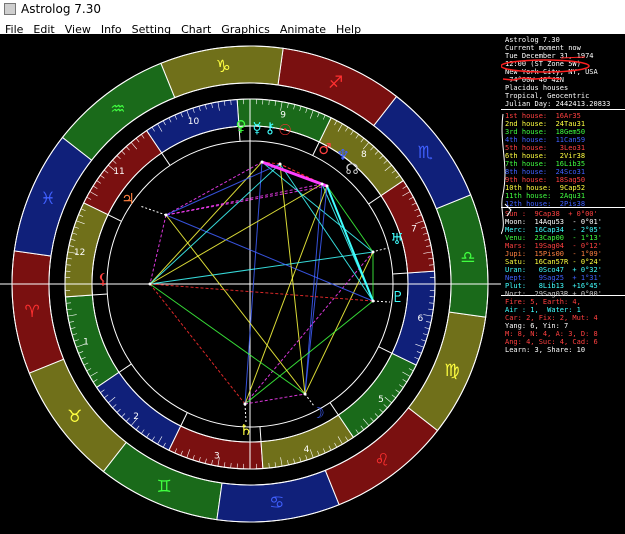  Describe the element at coordinates (312, 9) in the screenshot. I see `title-bar: Astrolog 7.30` at that location.